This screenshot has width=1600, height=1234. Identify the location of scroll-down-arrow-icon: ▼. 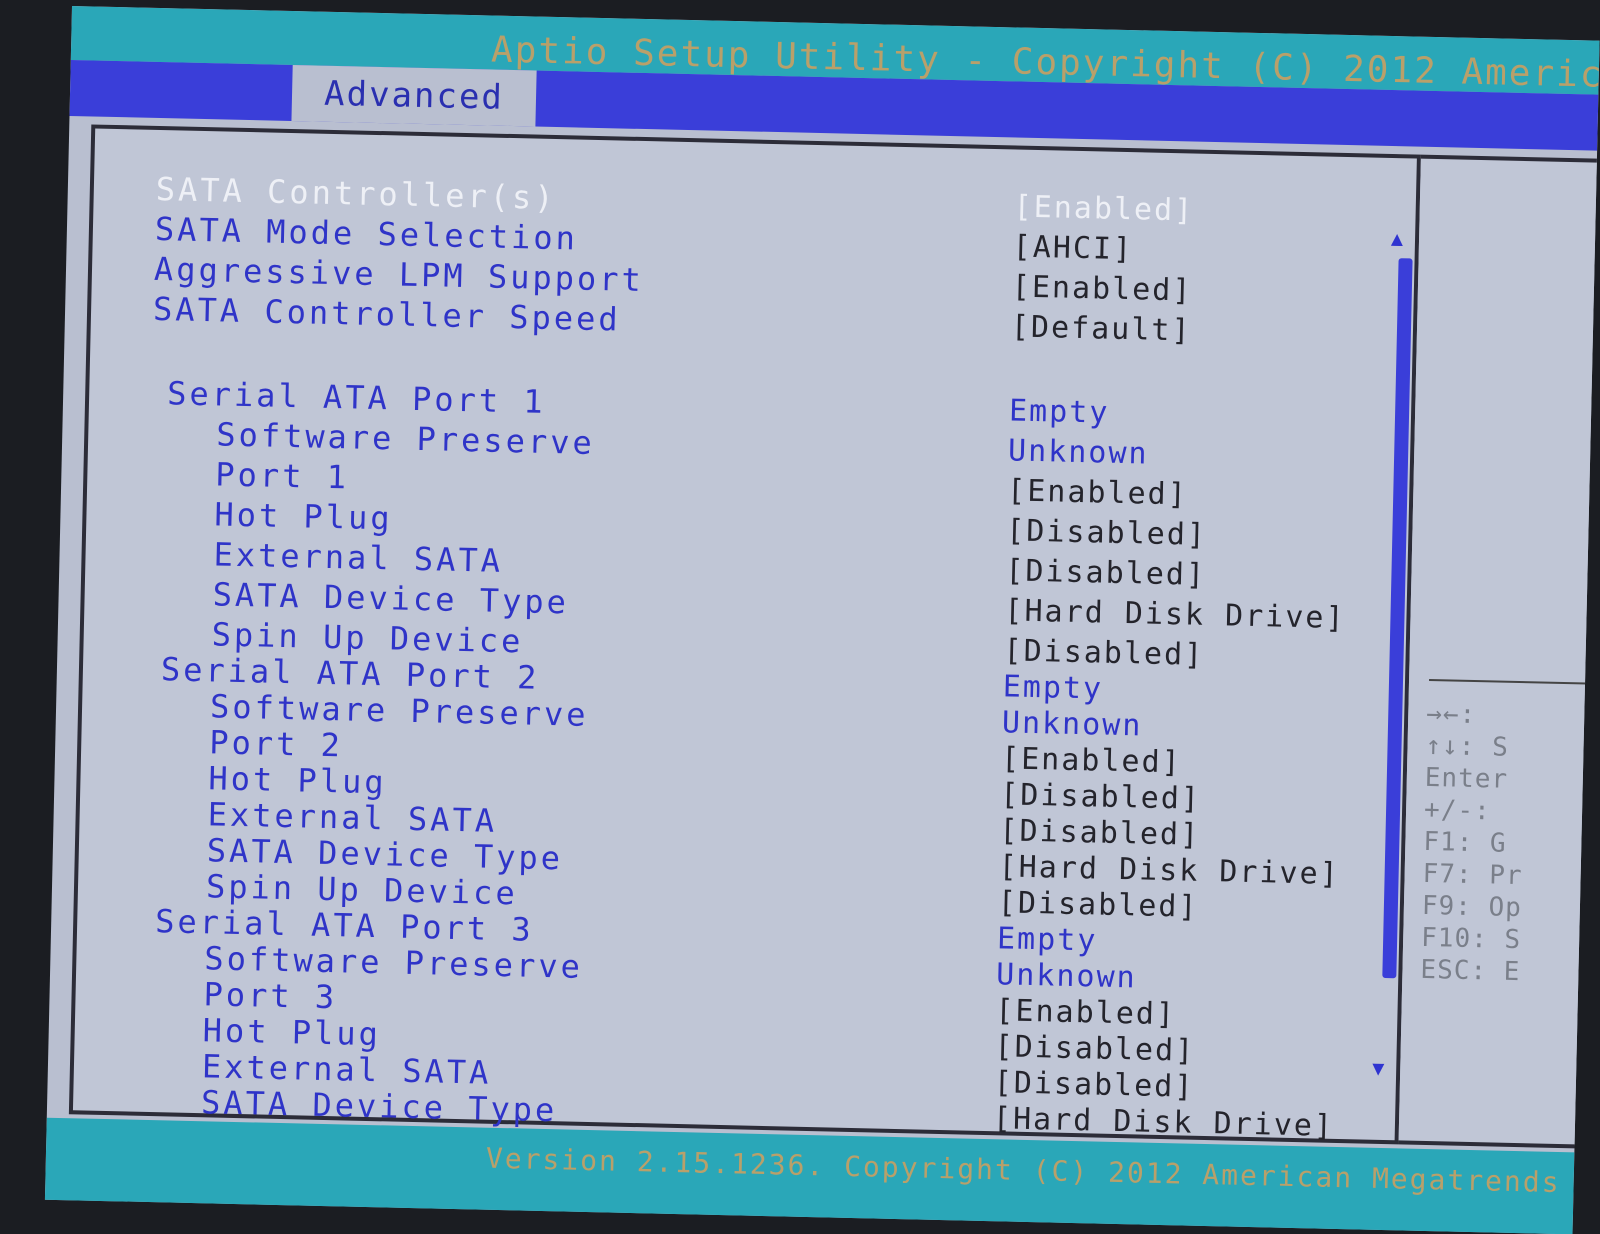
(1378, 1068).